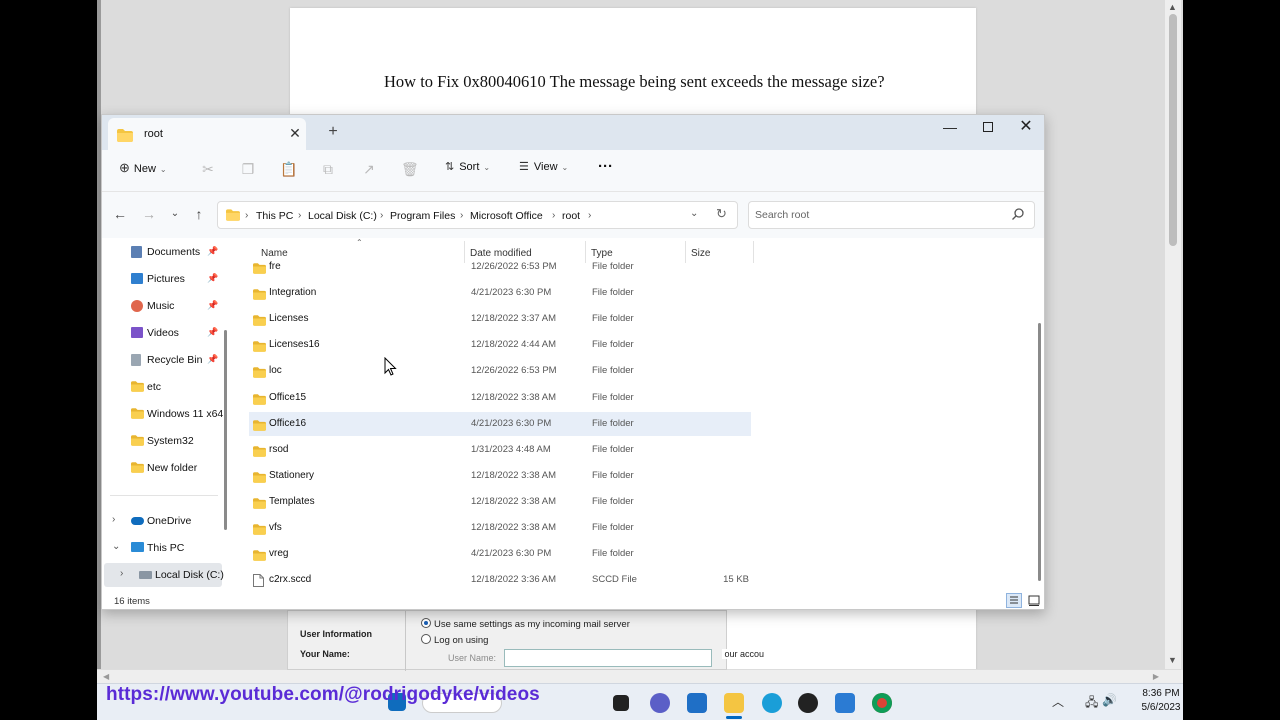 This screenshot has width=1280, height=720. I want to click on pin-icon: 📌, so click(213, 332).